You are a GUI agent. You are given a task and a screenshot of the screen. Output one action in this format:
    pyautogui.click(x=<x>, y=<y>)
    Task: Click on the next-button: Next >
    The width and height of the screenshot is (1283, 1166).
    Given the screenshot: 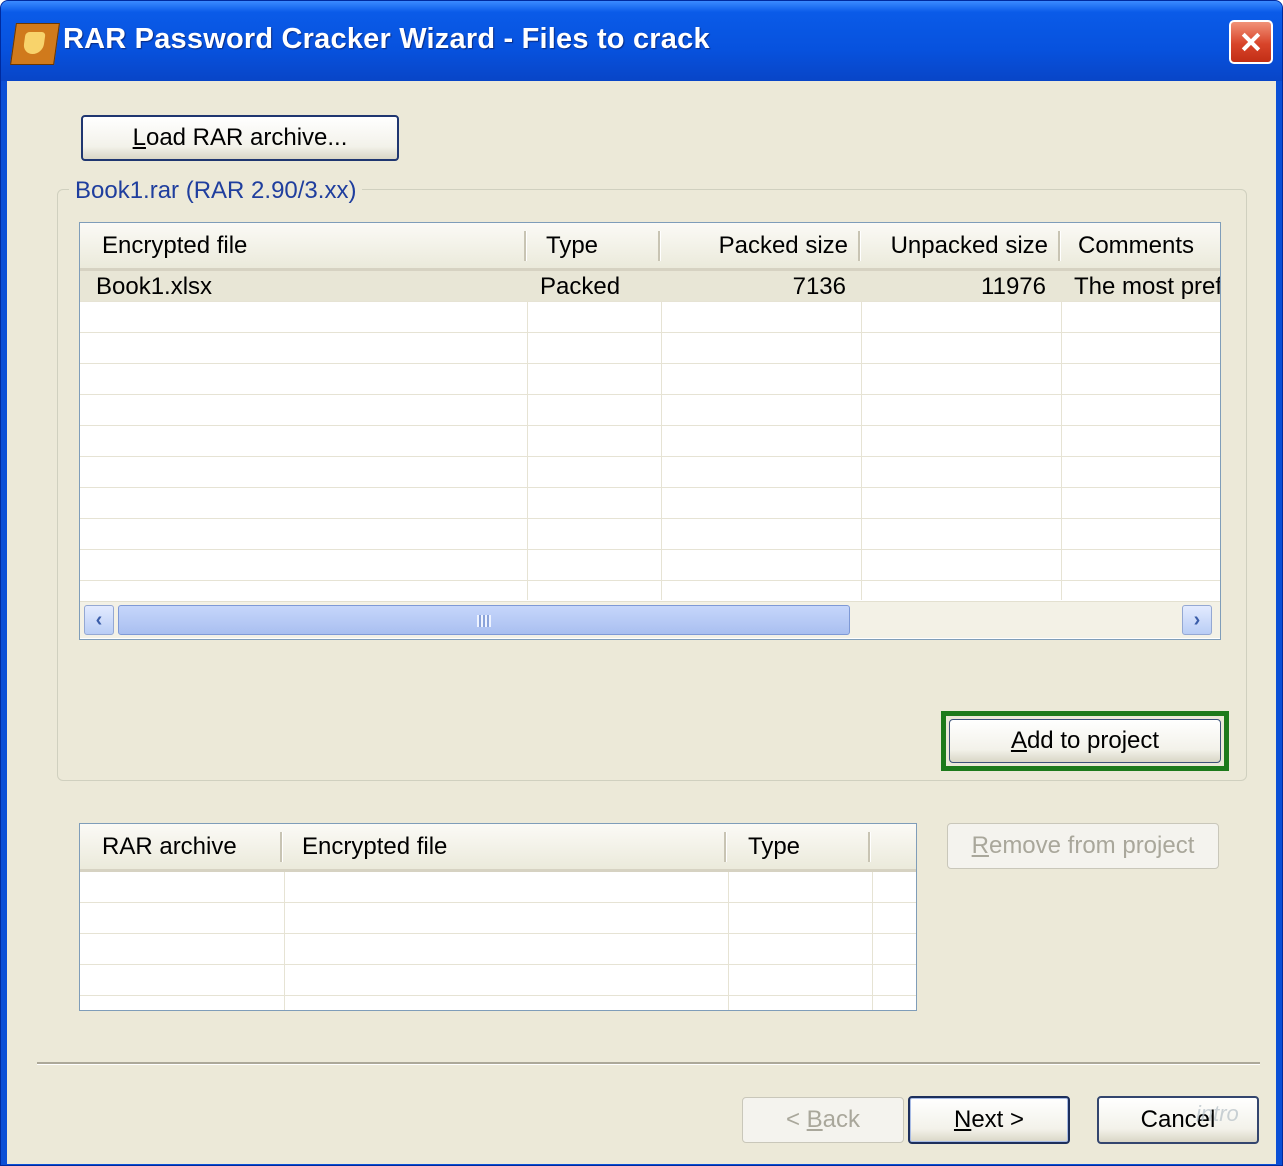 What is the action you would take?
    pyautogui.click(x=989, y=1120)
    